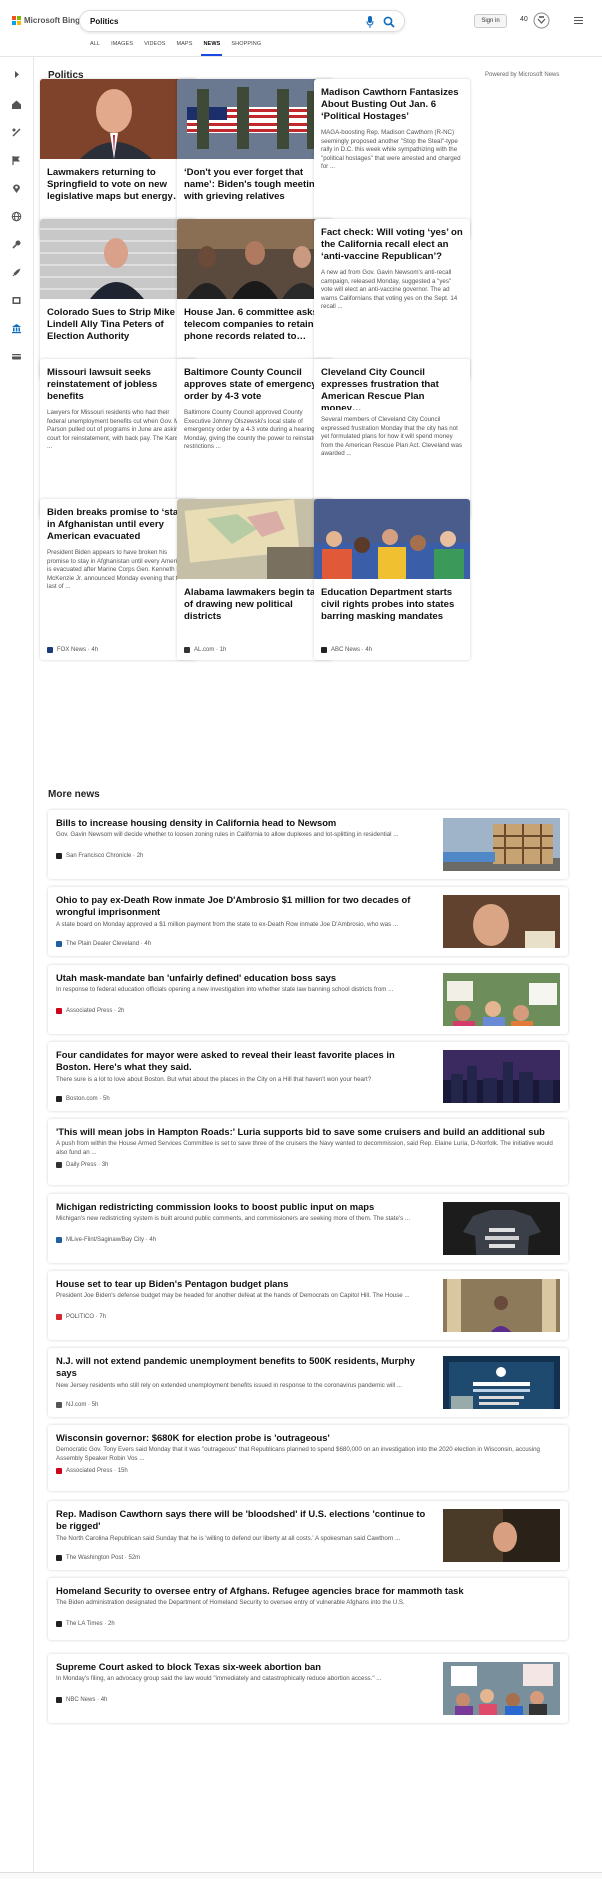 The image size is (602, 1879). What do you see at coordinates (16, 216) in the screenshot?
I see `globe-icon` at bounding box center [16, 216].